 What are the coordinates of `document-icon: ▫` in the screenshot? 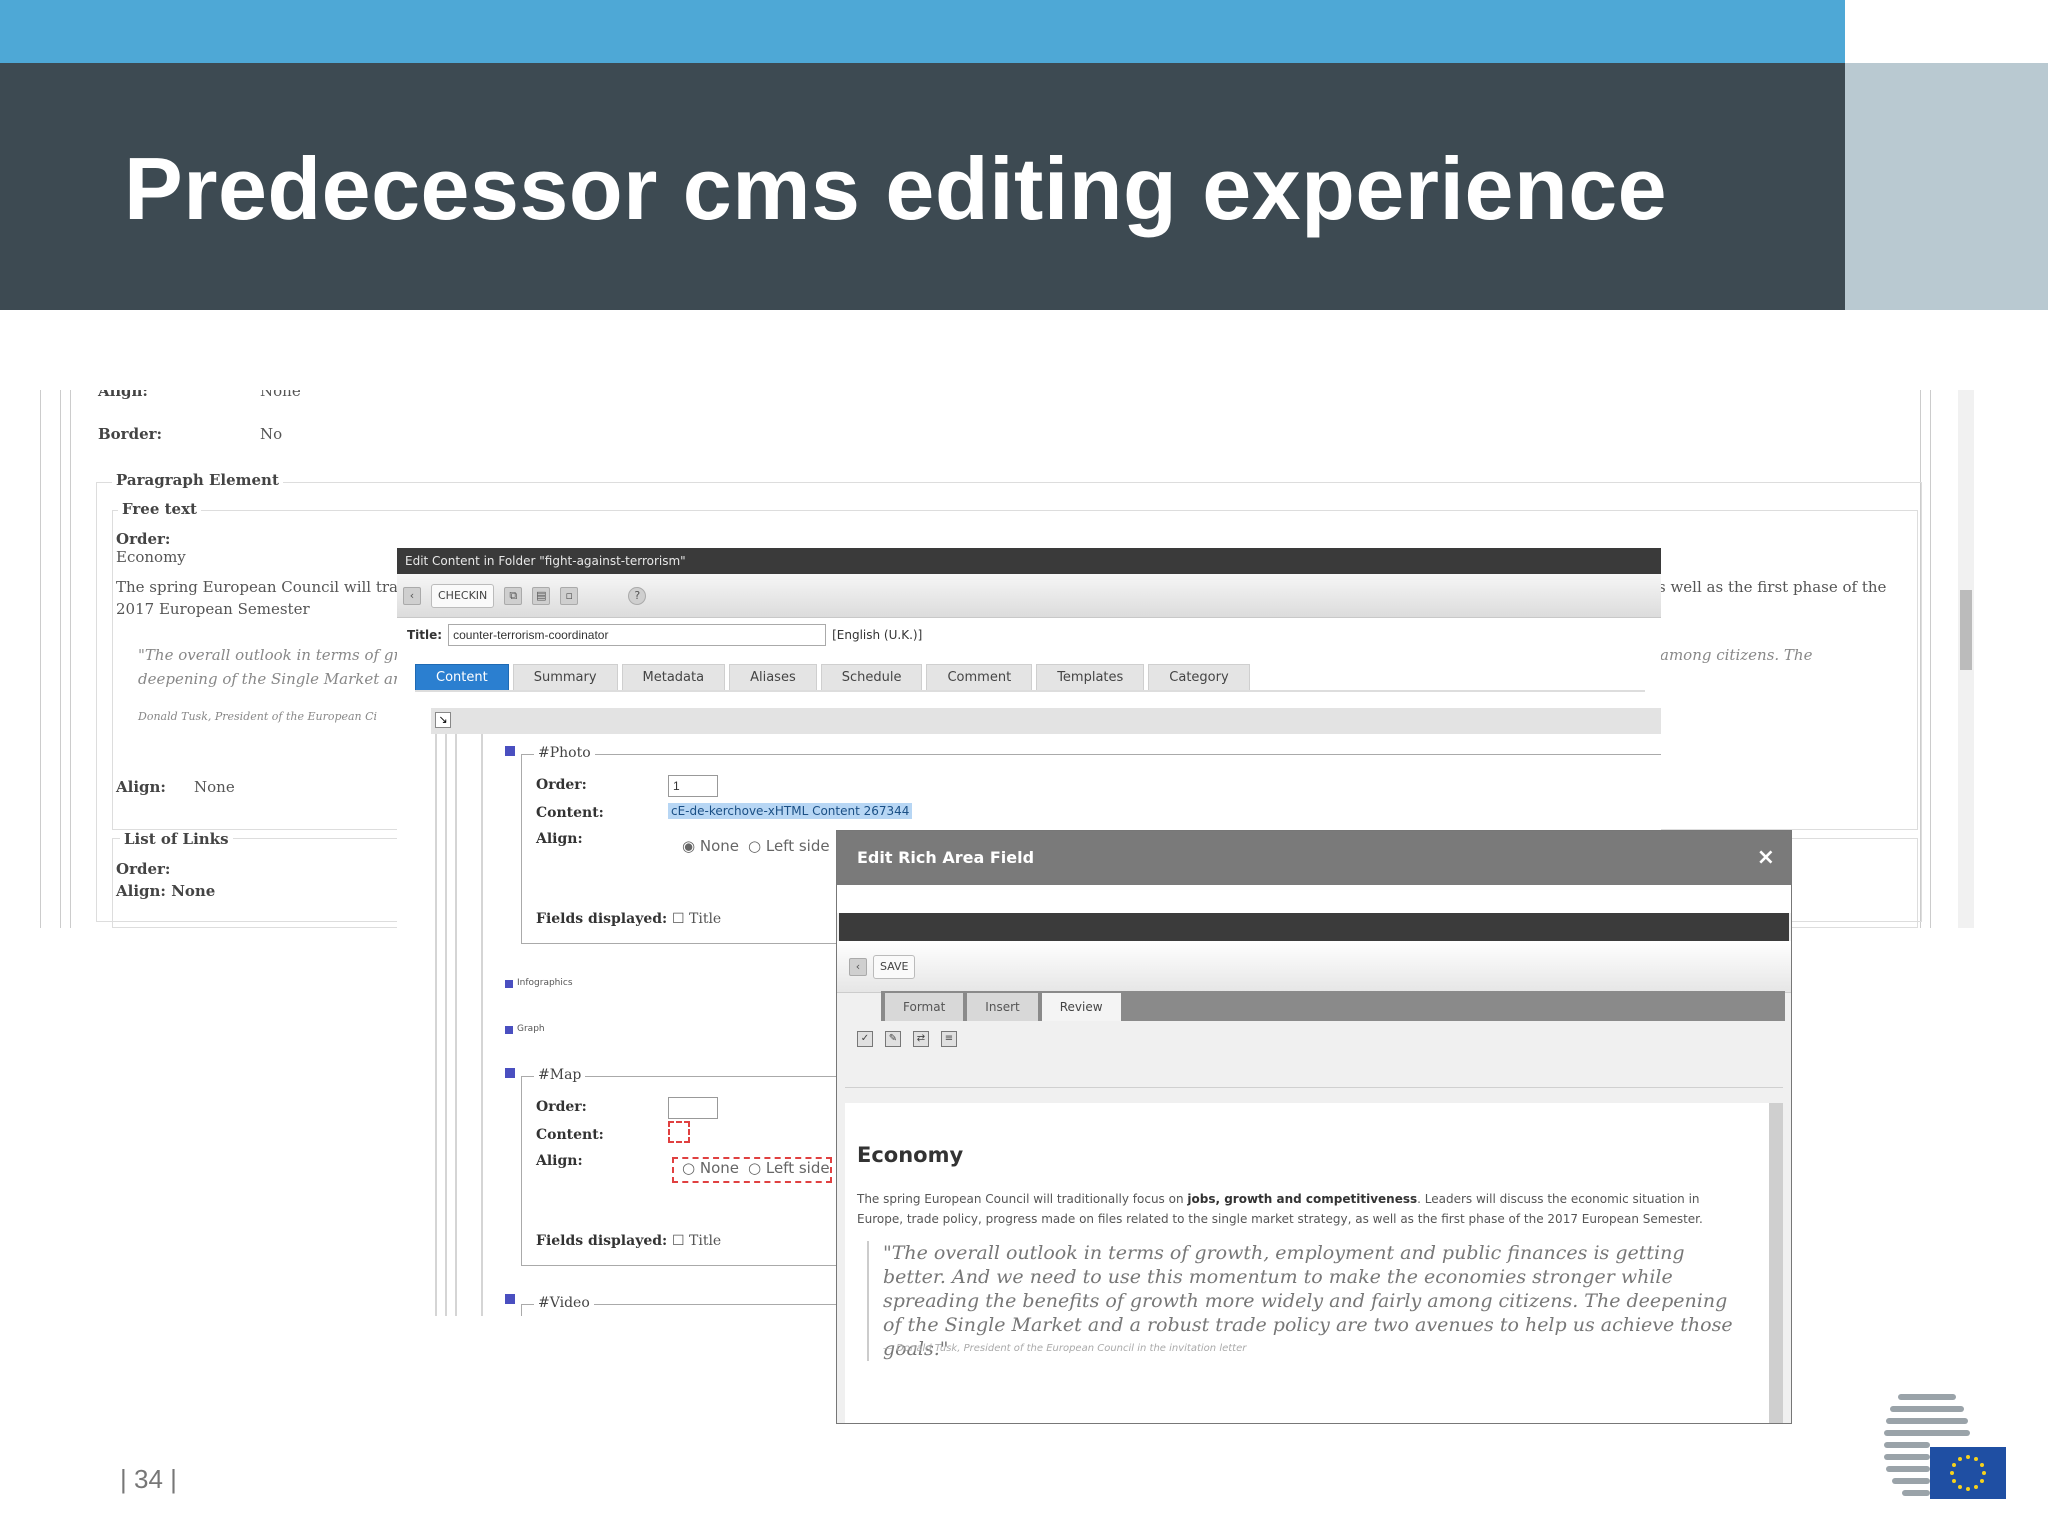 It's located at (569, 595).